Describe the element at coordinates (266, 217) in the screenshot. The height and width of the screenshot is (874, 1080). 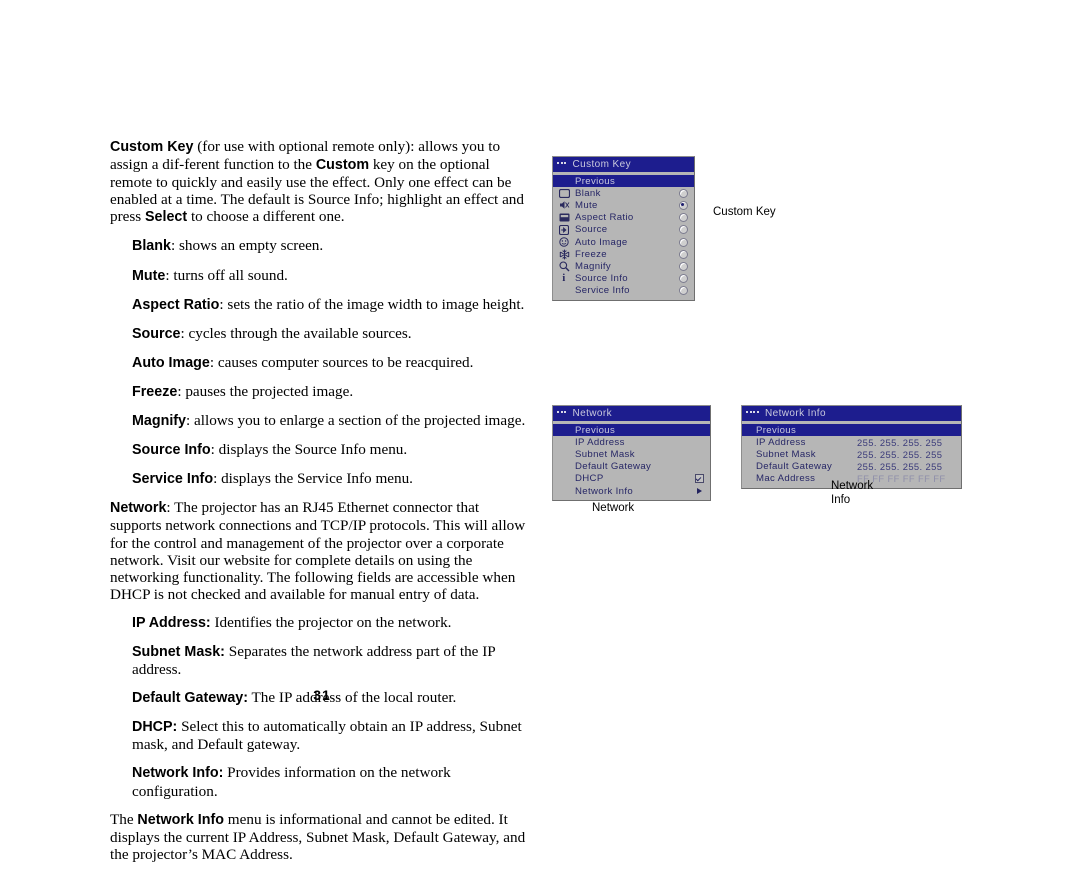
I see `body-run: to choose a different one.` at that location.